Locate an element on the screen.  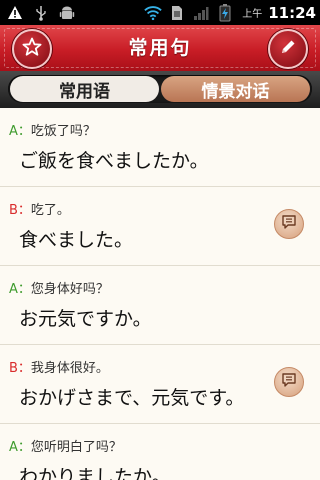
pencil-icon is located at coordinates (288, 49).